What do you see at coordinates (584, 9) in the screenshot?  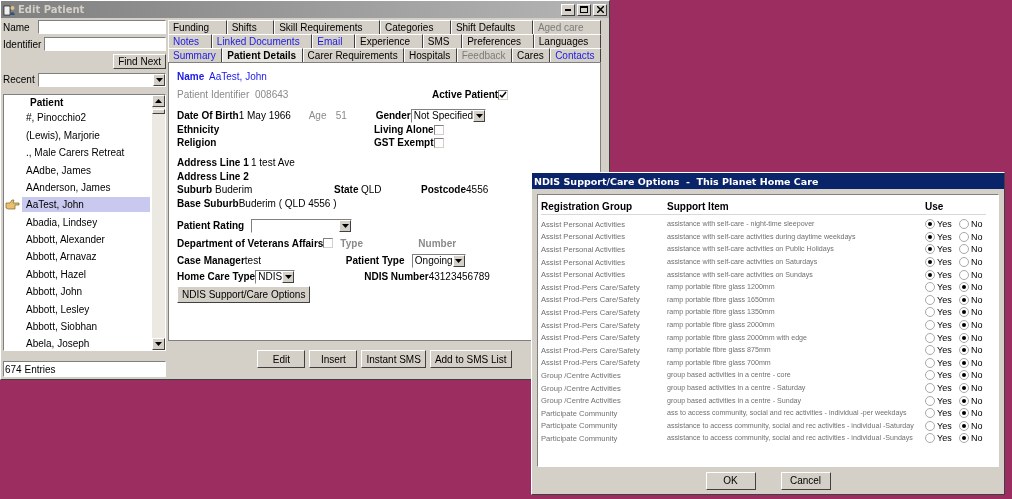 I see `maximize-button` at bounding box center [584, 9].